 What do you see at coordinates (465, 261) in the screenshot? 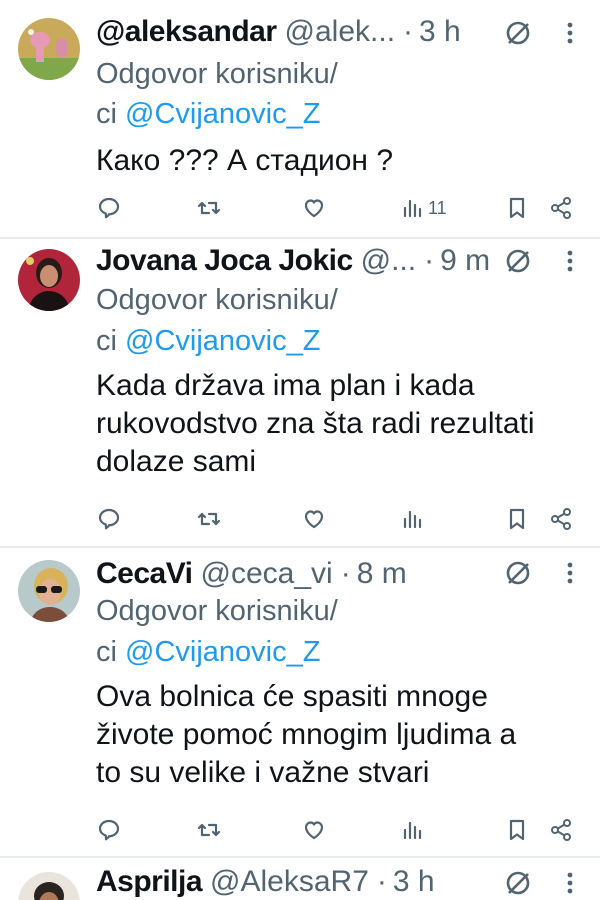
I see `timestamp: 9 m` at bounding box center [465, 261].